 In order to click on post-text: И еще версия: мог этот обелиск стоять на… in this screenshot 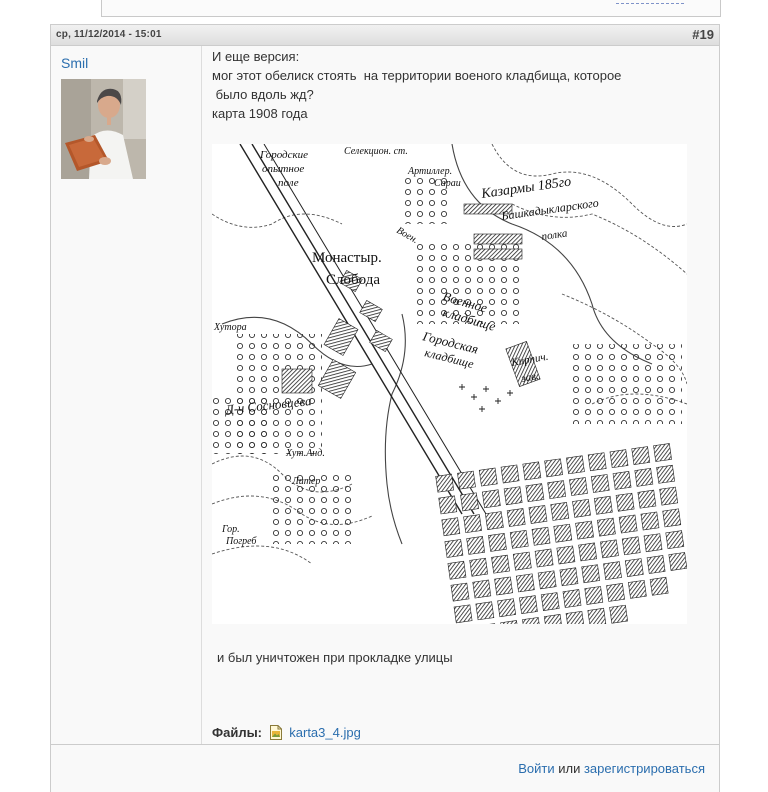, I will do `click(462, 85)`.